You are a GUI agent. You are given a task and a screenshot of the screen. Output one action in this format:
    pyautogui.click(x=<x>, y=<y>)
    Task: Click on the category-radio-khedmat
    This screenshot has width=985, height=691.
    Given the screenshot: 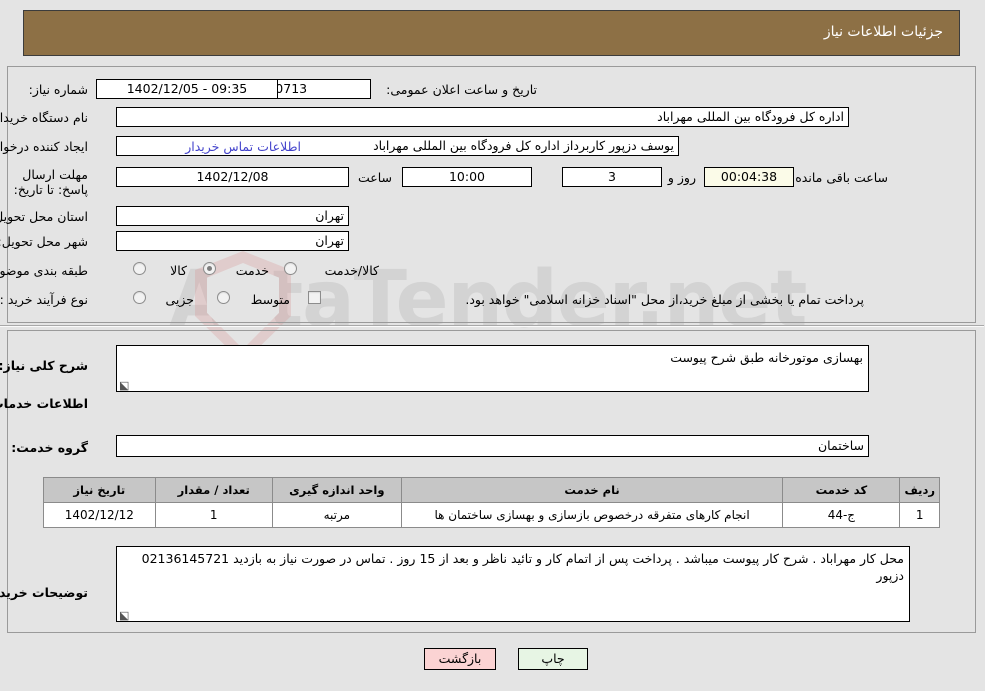 What is the action you would take?
    pyautogui.click(x=210, y=268)
    